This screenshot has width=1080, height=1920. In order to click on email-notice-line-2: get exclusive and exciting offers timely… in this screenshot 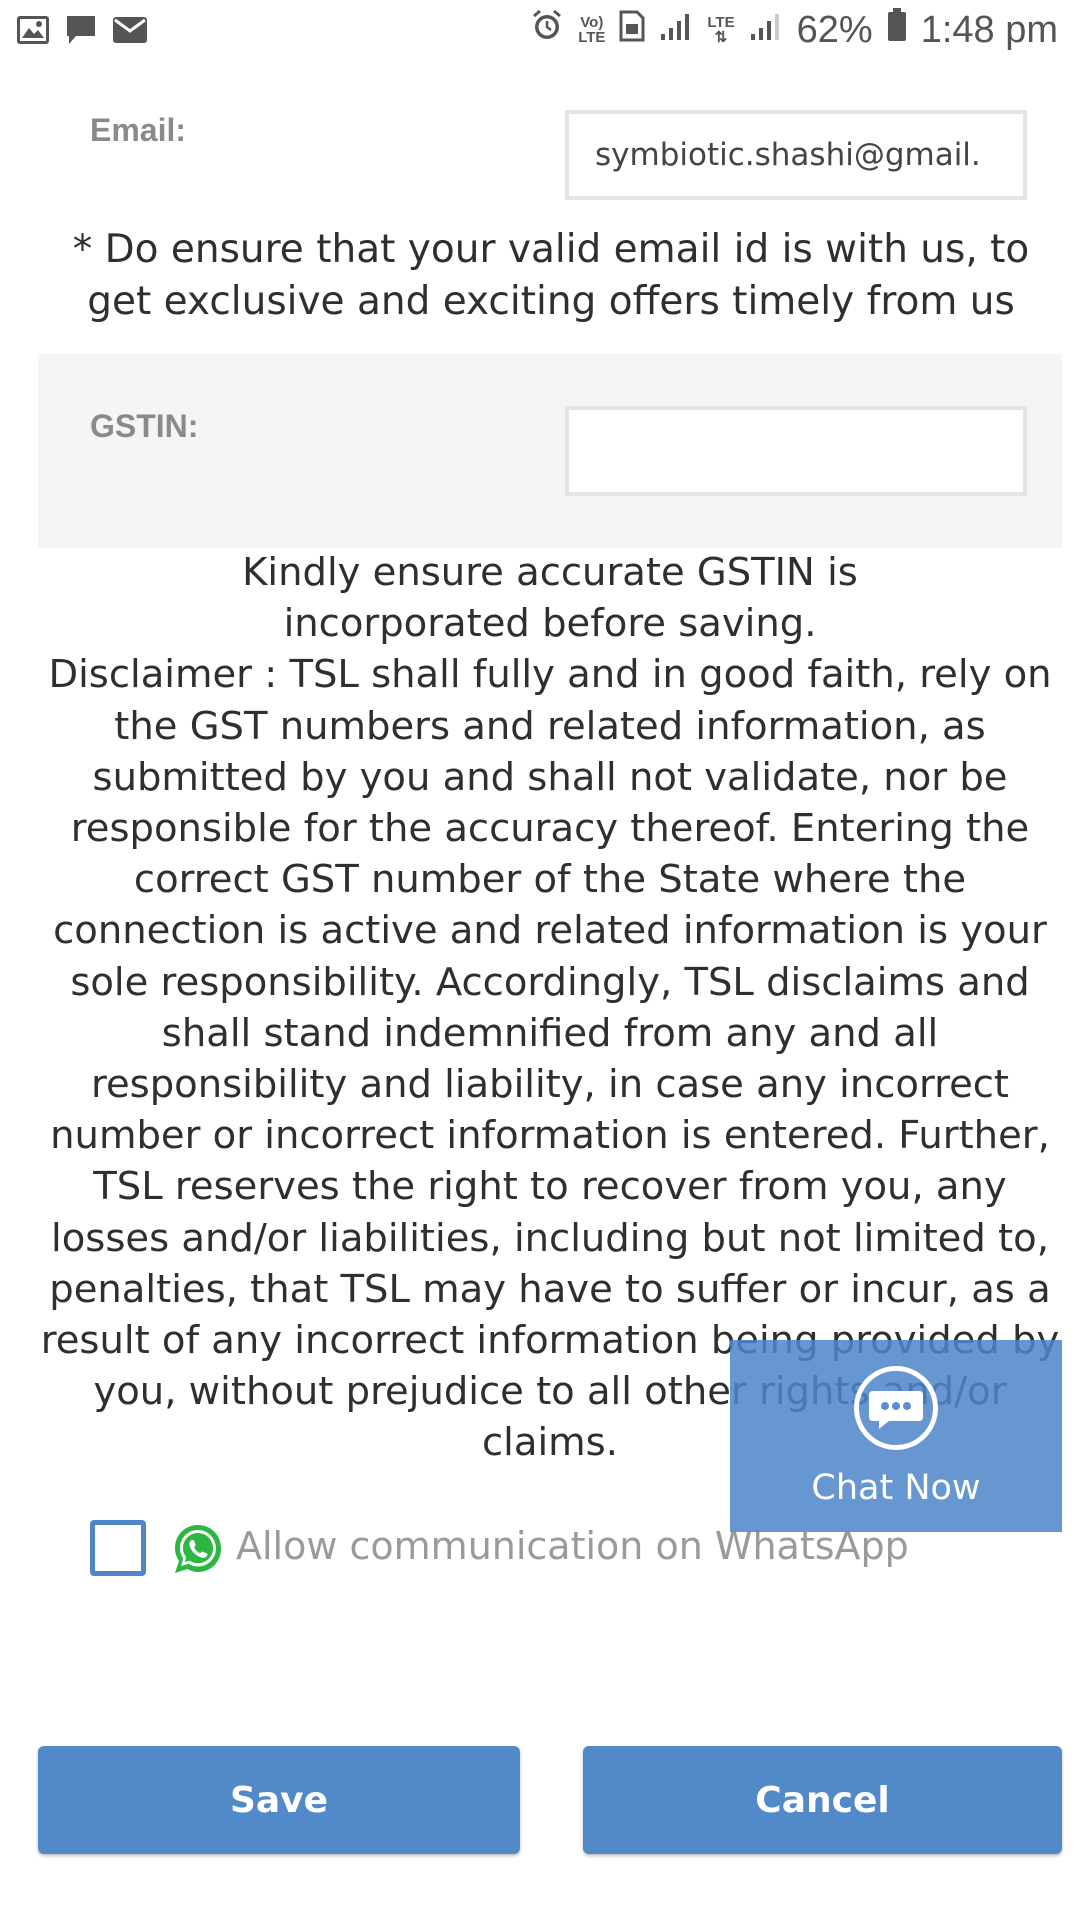, I will do `click(551, 301)`.